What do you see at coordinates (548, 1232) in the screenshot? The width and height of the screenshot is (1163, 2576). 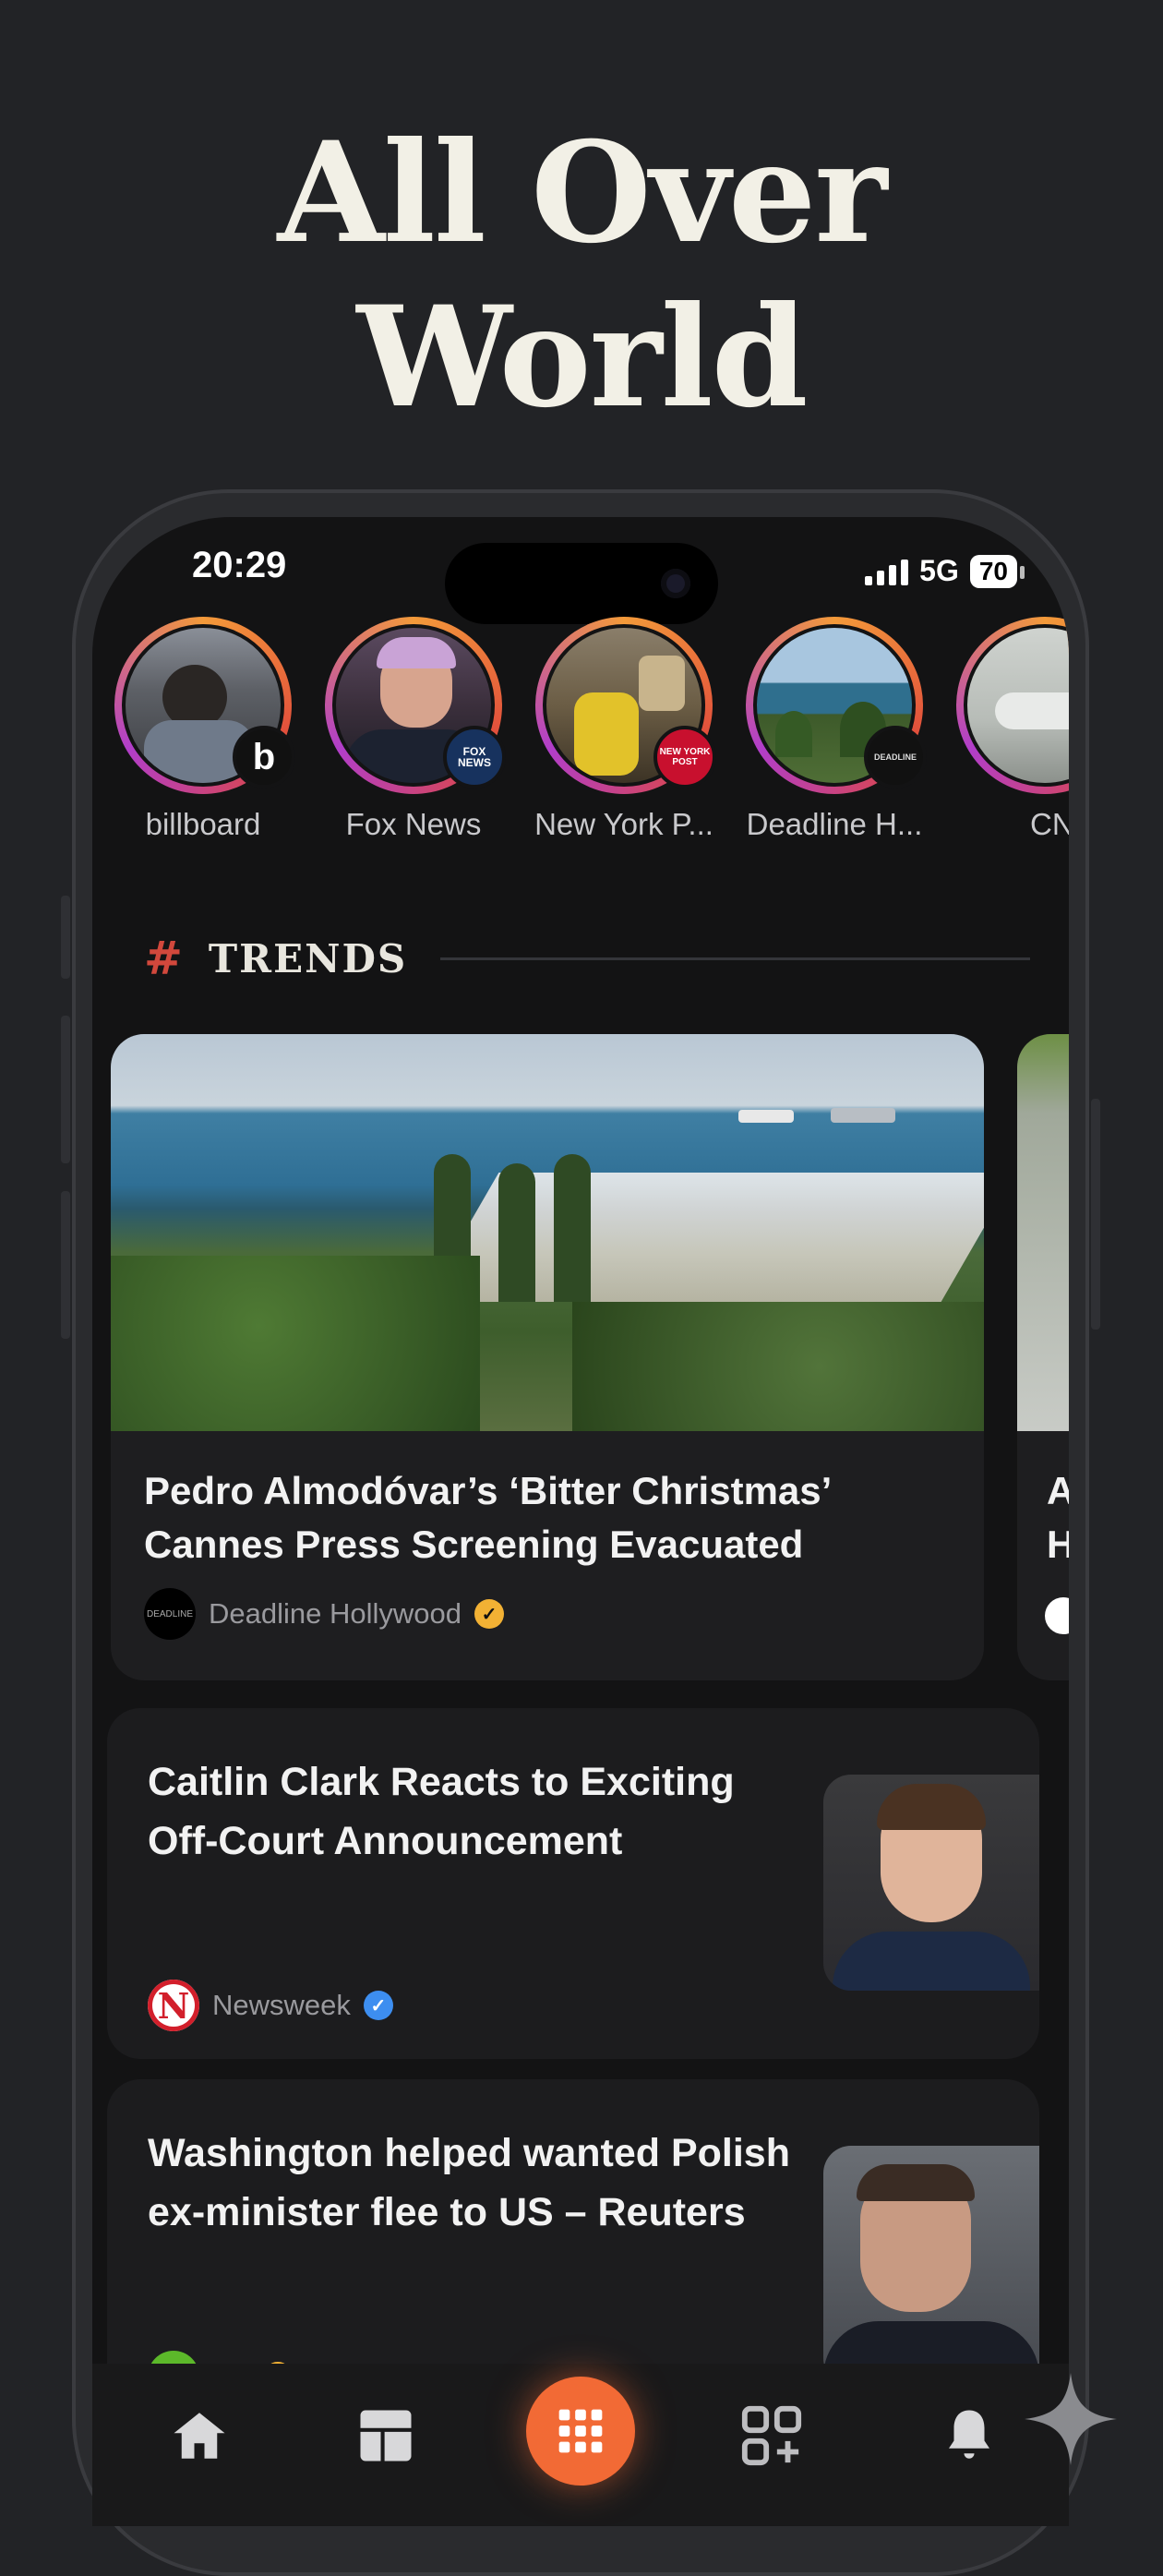 I see `featured-article-image` at bounding box center [548, 1232].